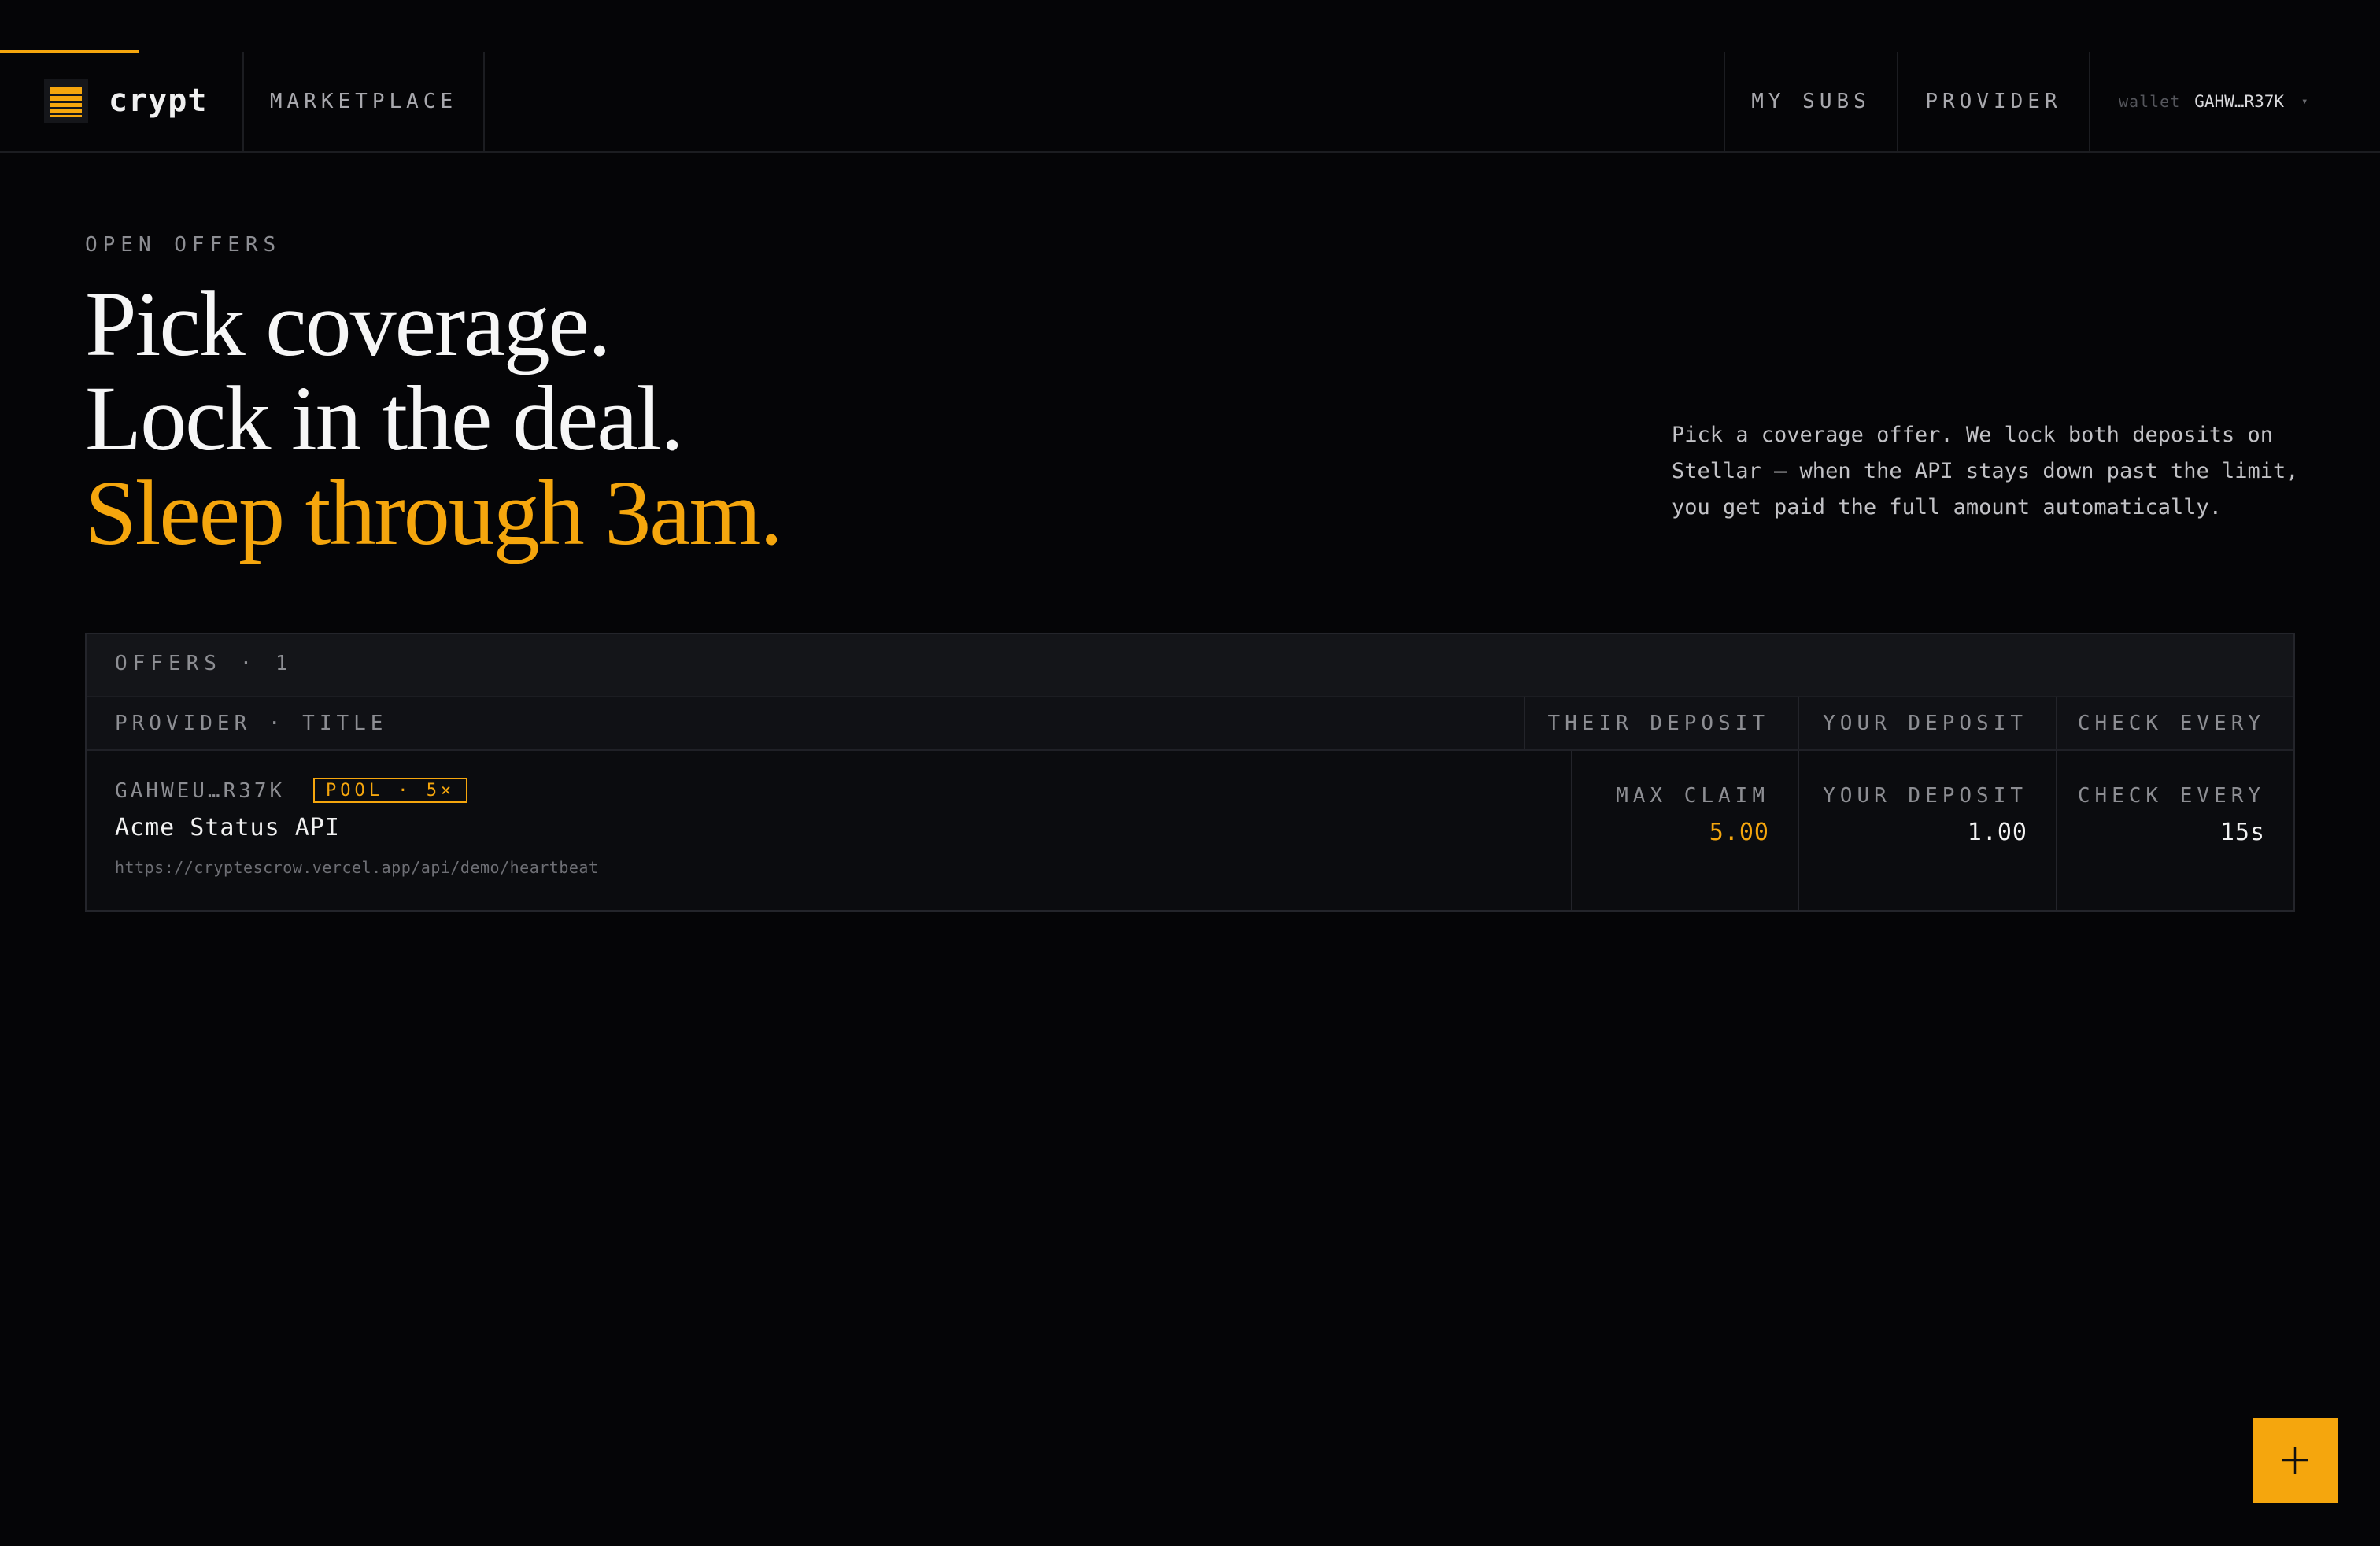  I want to click on nav-marketplace: MARKETPLACE, so click(364, 101).